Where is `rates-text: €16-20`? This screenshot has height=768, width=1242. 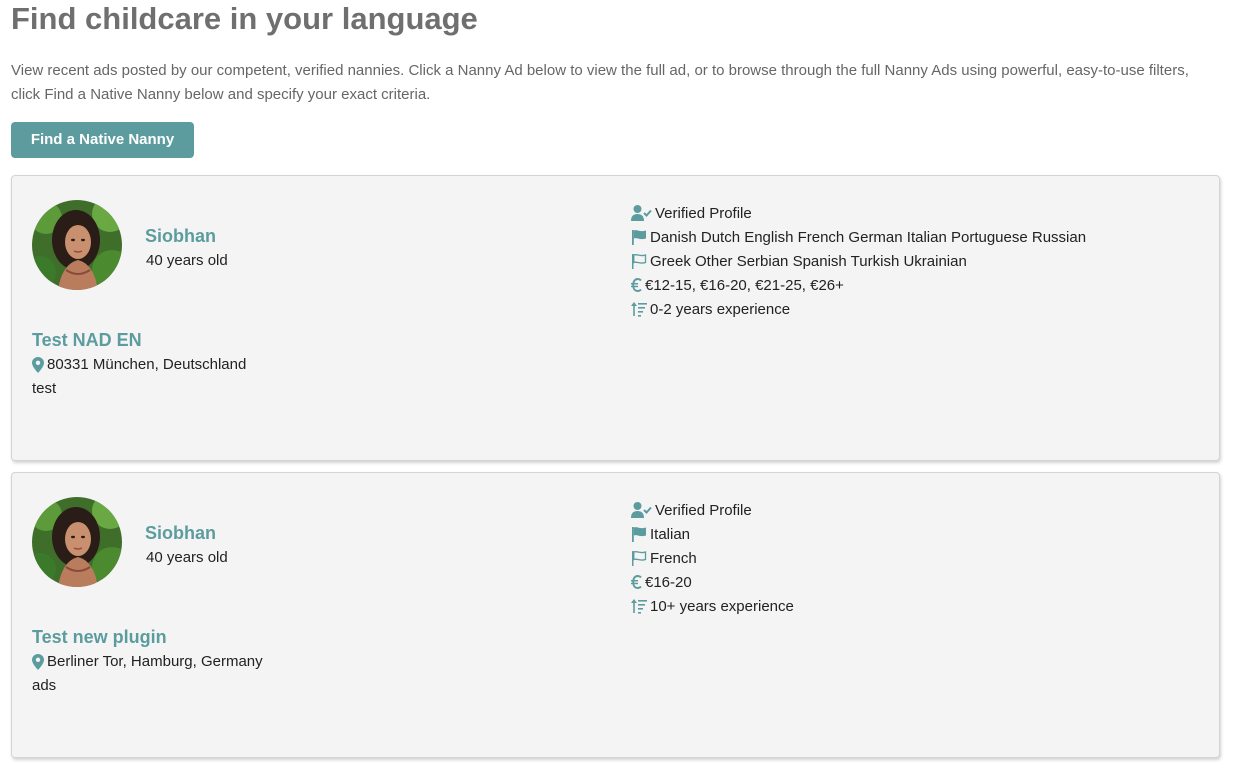
rates-text: €16-20 is located at coordinates (668, 582).